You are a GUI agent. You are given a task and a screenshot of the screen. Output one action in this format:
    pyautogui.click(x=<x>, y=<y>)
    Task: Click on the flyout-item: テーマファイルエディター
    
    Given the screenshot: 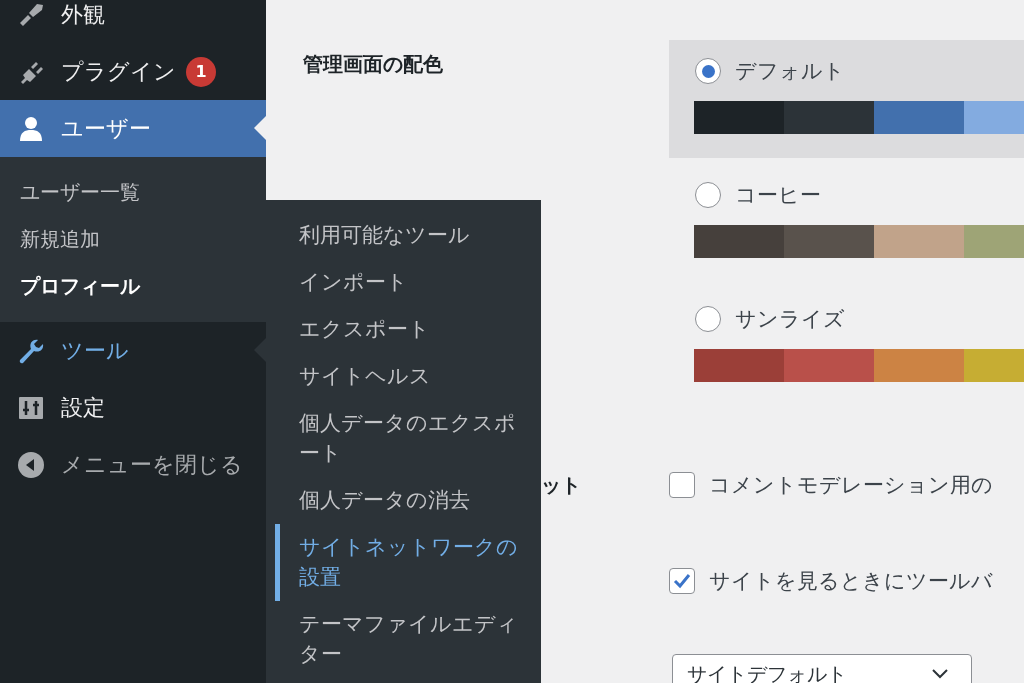 What is the action you would take?
    pyautogui.click(x=392, y=639)
    